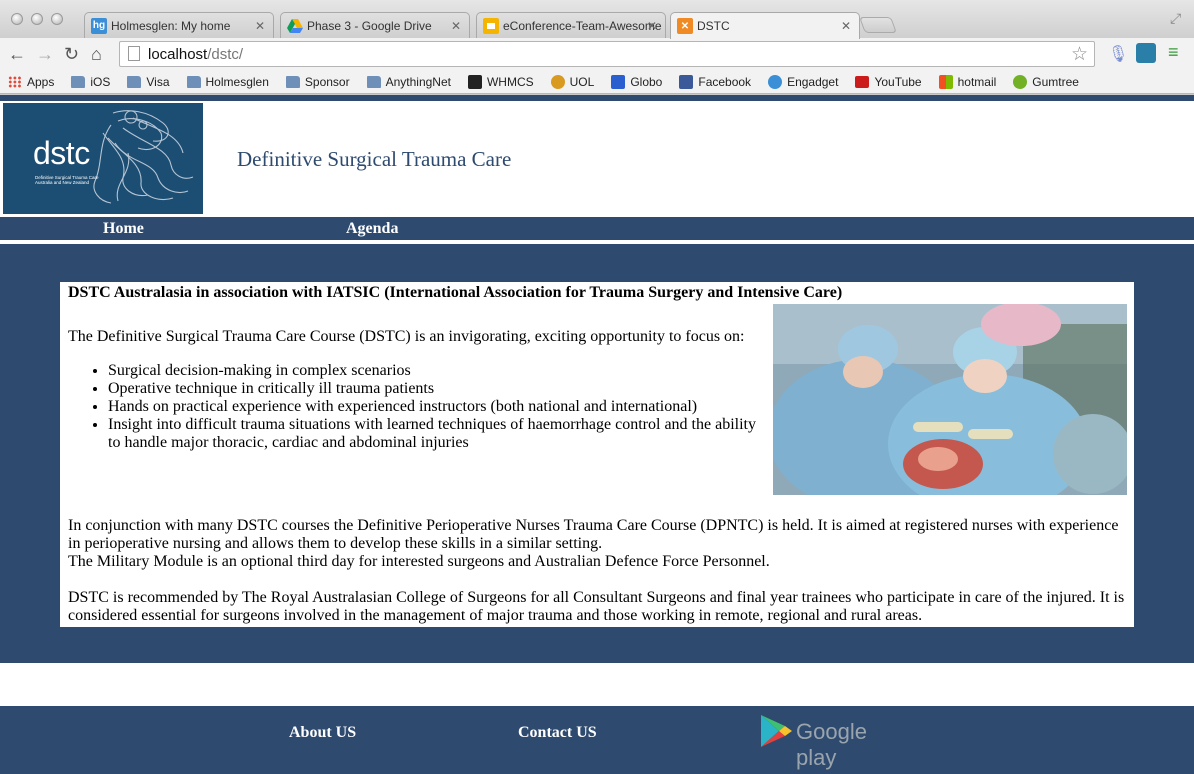 The image size is (1194, 774). What do you see at coordinates (1118, 54) in the screenshot?
I see `microphone-icon: 🎙` at bounding box center [1118, 54].